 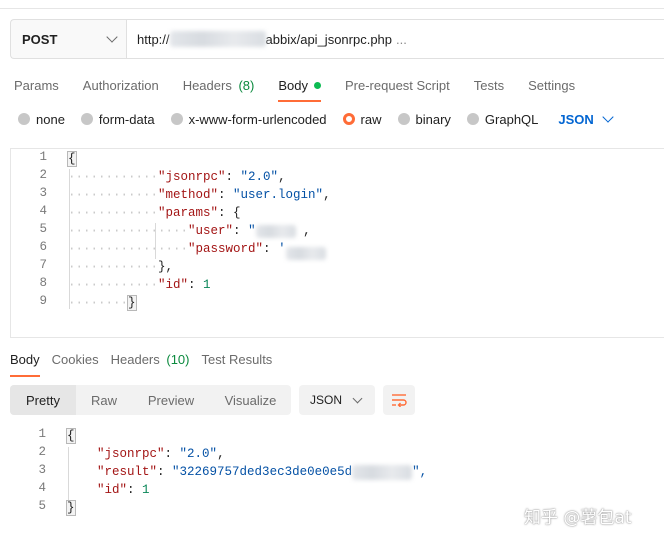 I want to click on body-indicator-dot, so click(x=317, y=85).